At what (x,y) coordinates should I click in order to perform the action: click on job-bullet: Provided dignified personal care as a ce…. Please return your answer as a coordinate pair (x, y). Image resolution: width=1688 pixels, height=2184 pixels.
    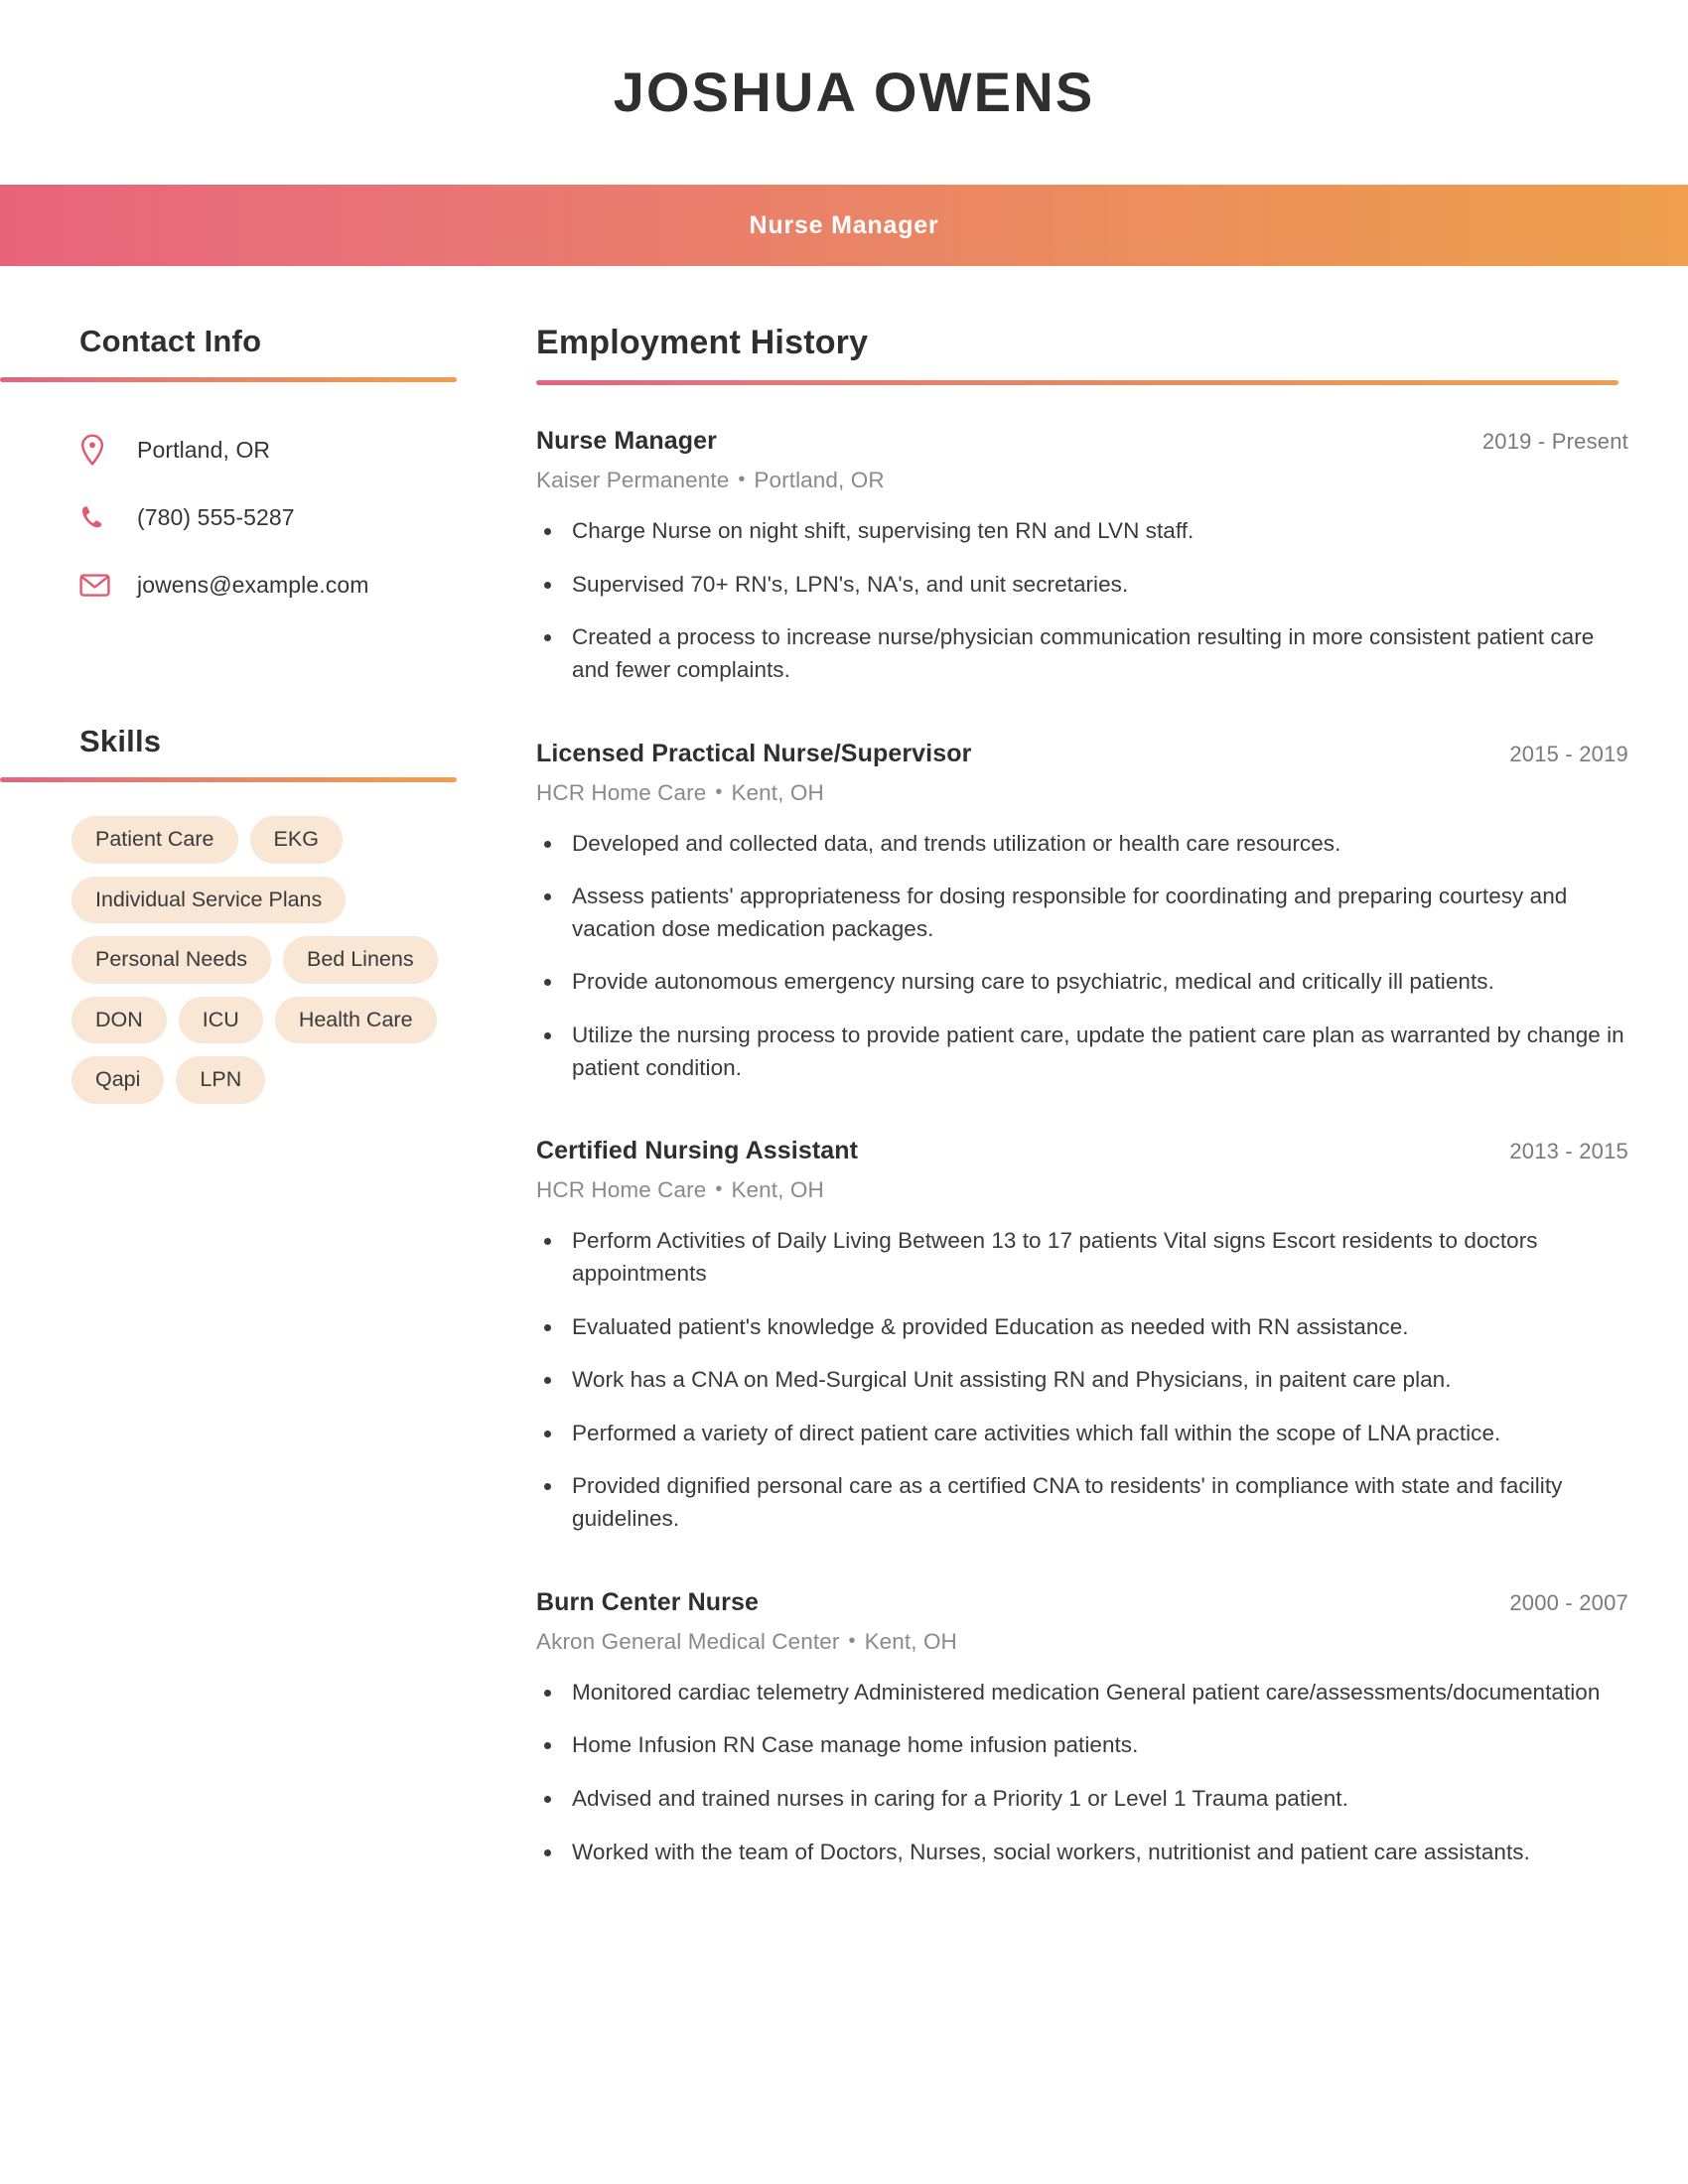
    Looking at the image, I should click on (1082, 1502).